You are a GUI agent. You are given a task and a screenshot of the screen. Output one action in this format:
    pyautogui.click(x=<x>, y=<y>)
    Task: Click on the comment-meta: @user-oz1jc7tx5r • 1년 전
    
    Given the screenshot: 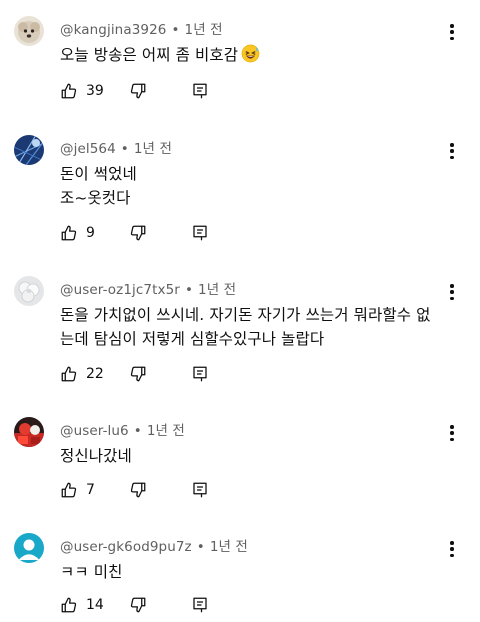 What is the action you would take?
    pyautogui.click(x=148, y=290)
    